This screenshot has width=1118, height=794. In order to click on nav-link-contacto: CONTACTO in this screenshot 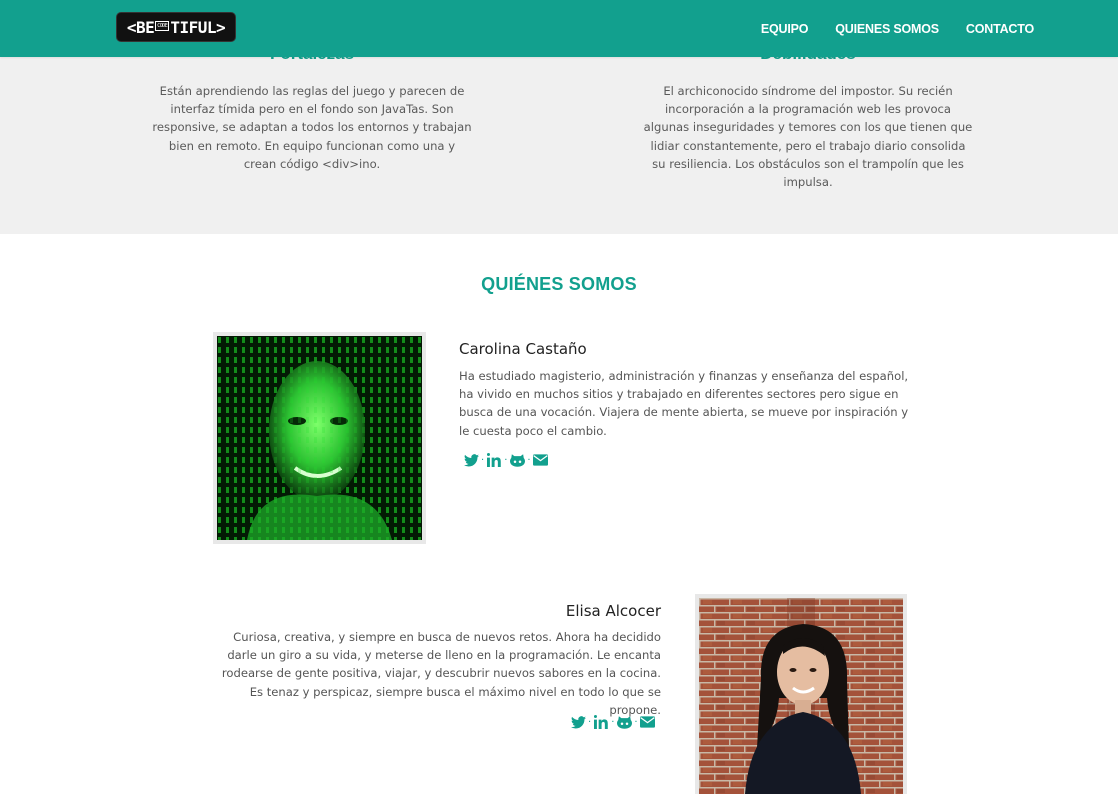, I will do `click(1000, 29)`.